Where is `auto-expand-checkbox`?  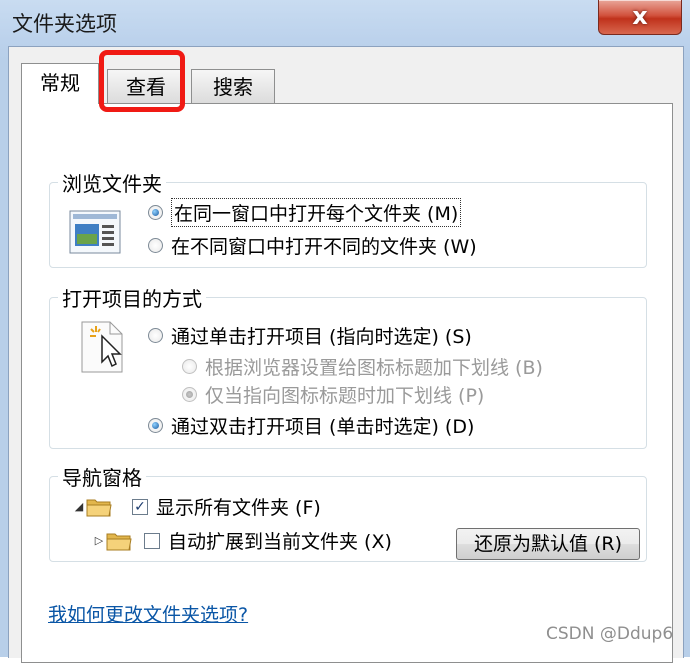
auto-expand-checkbox is located at coordinates (152, 540).